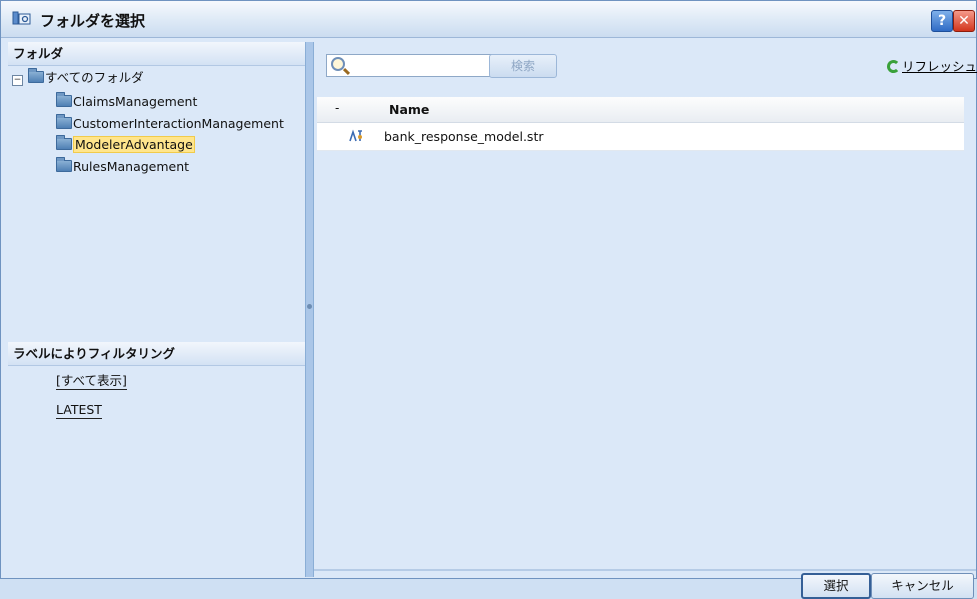 The height and width of the screenshot is (599, 977). Describe the element at coordinates (94, 77) in the screenshot. I see `tree-root-label: すべてのフォルダ` at that location.